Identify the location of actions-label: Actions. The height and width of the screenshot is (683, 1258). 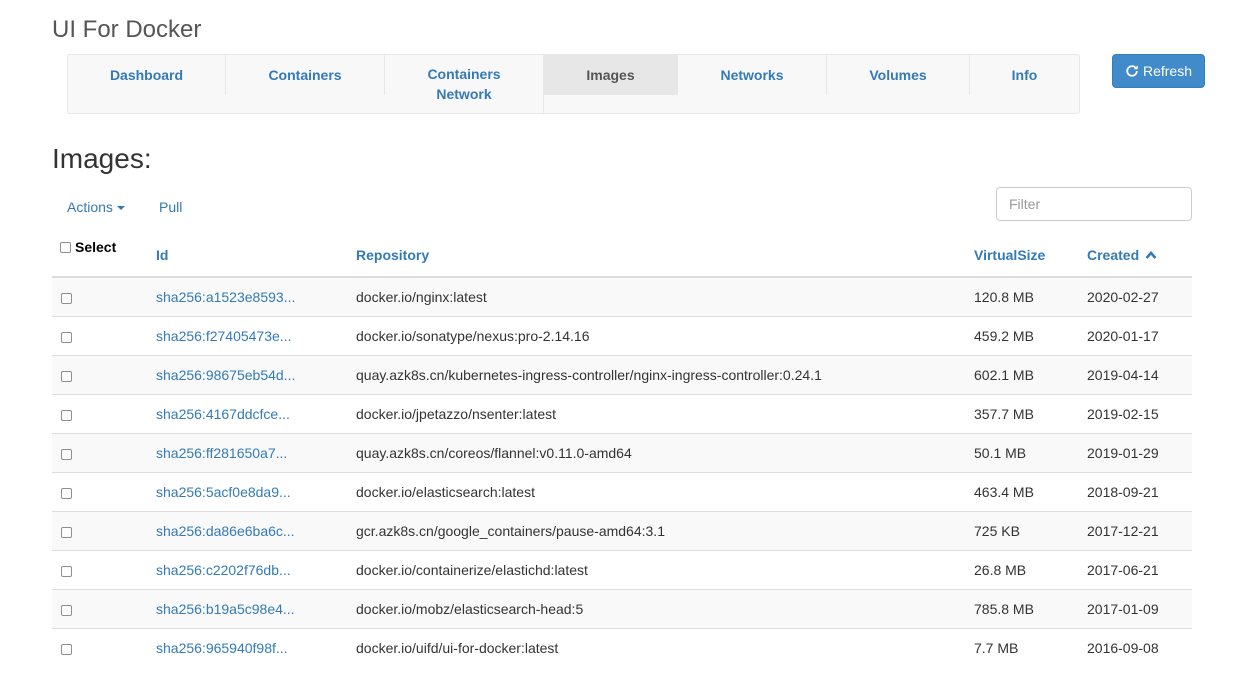
(90, 207).